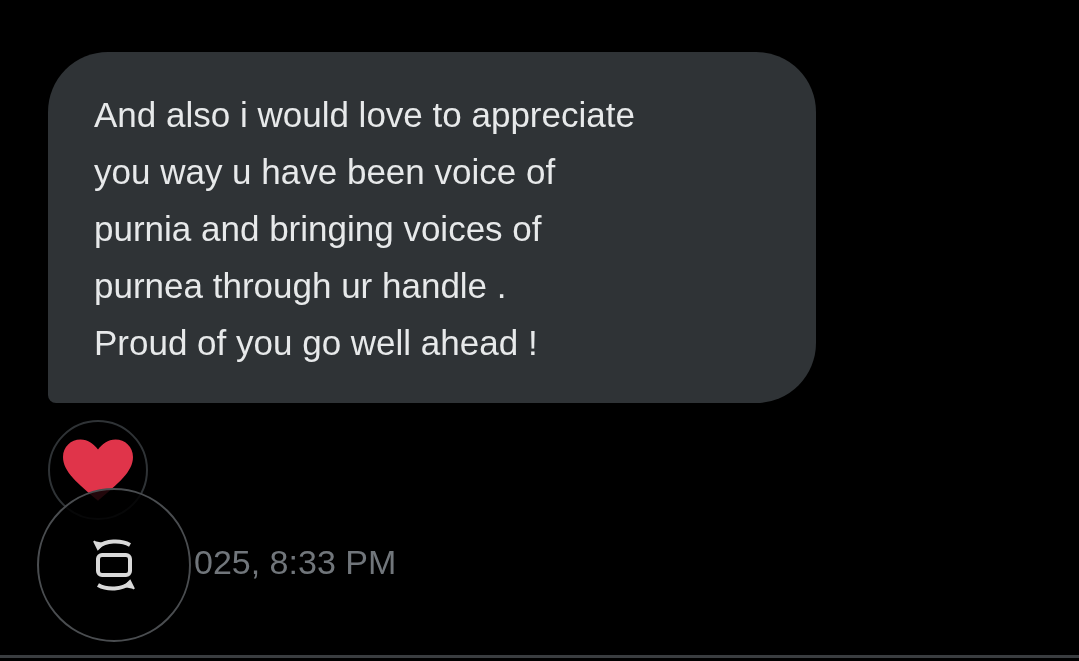 This screenshot has height=661, width=1079. Describe the element at coordinates (295, 562) in the screenshot. I see `timestamp: 025, 8:33 PM` at that location.